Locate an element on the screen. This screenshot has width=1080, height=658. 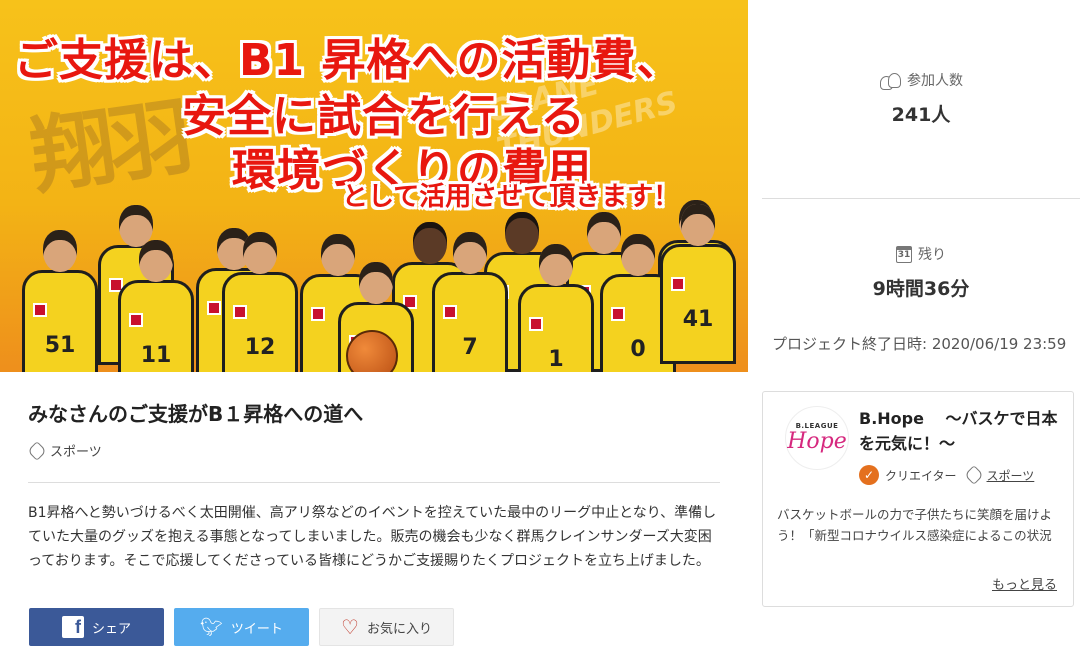
creator-category-link: スポーツ is located at coordinates (1011, 475).